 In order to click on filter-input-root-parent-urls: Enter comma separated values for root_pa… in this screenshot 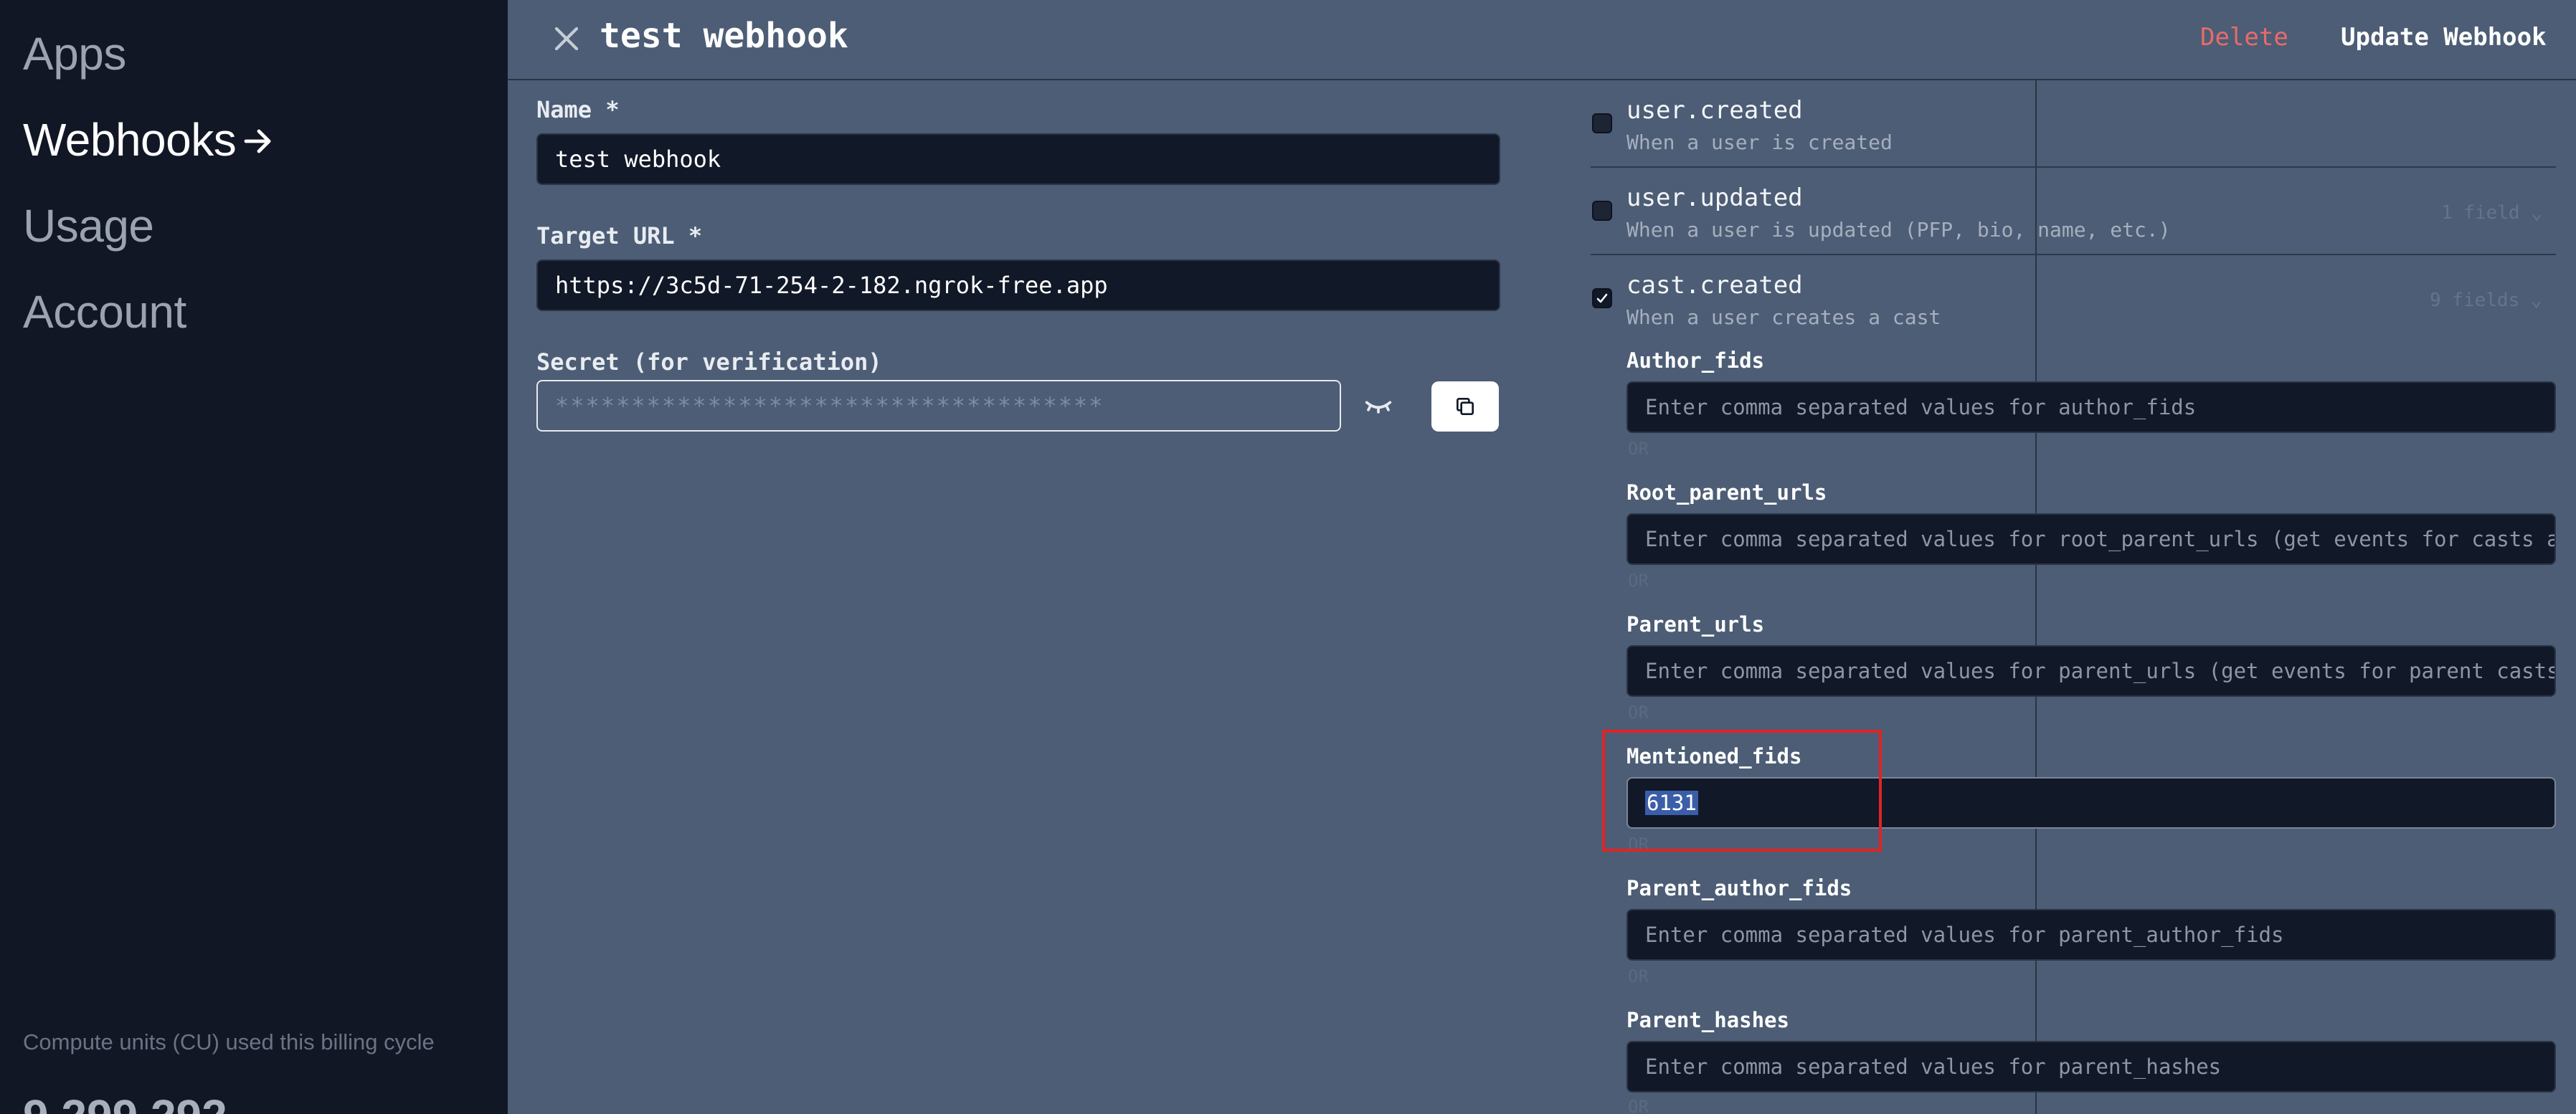, I will do `click(2091, 539)`.